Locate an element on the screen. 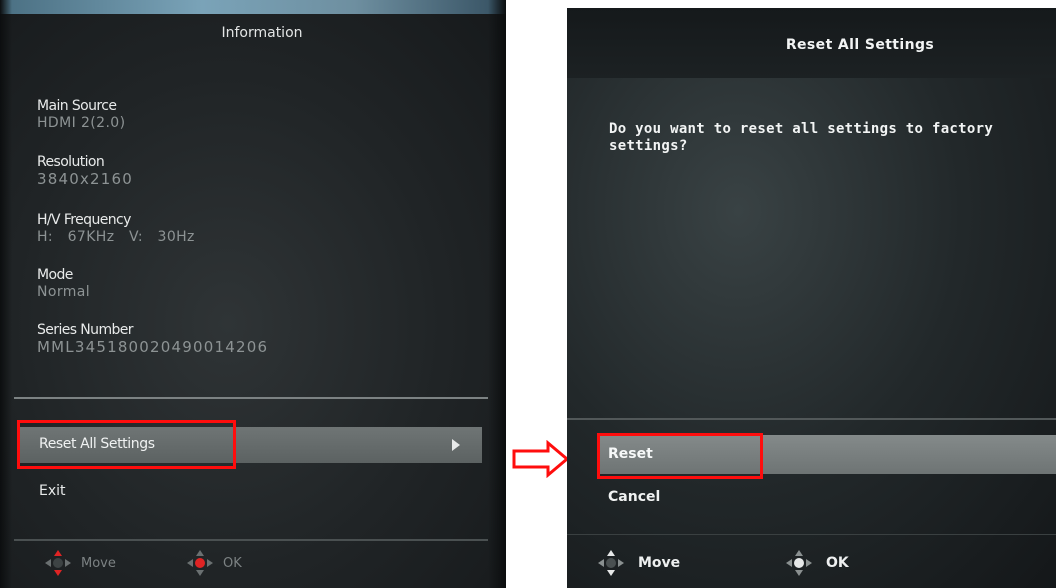  info-value: MML345180020490014206 is located at coordinates (153, 347).